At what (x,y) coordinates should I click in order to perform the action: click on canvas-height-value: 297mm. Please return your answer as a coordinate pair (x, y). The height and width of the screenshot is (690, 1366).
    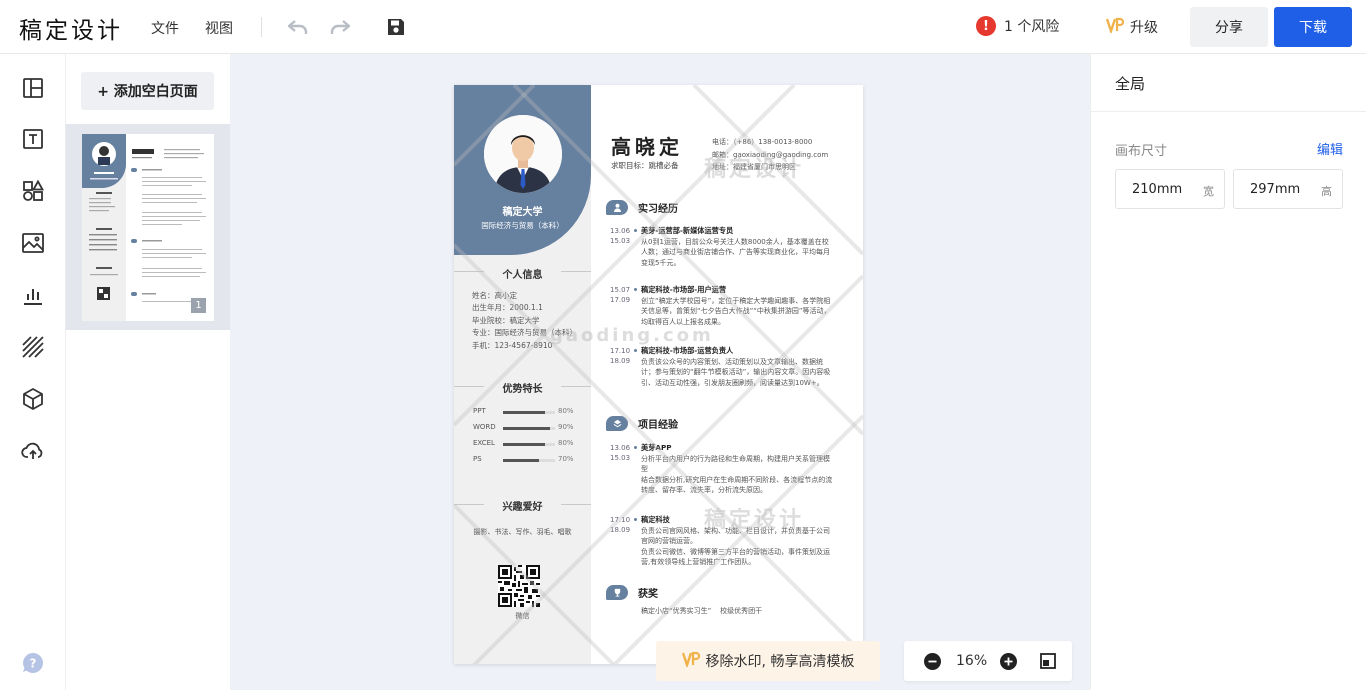
    Looking at the image, I should click on (1275, 189).